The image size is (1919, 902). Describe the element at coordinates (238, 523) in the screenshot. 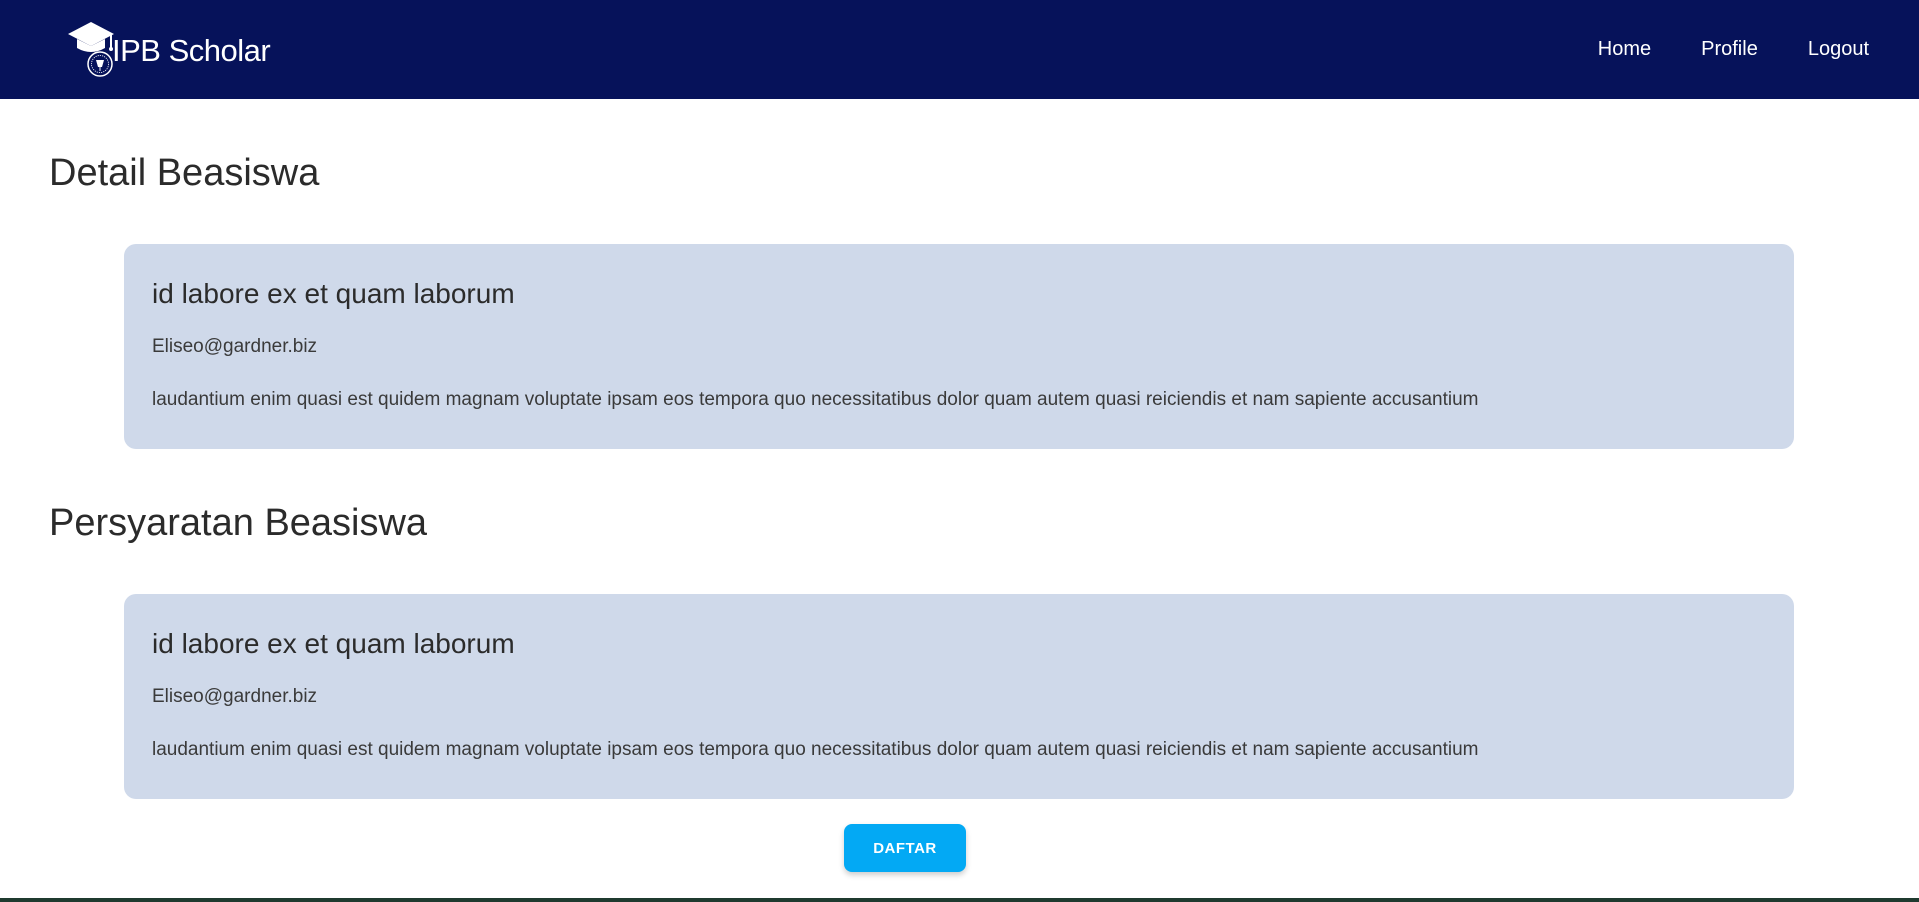

I see `requirements-section-title: Persyaratan Beasiswa` at that location.